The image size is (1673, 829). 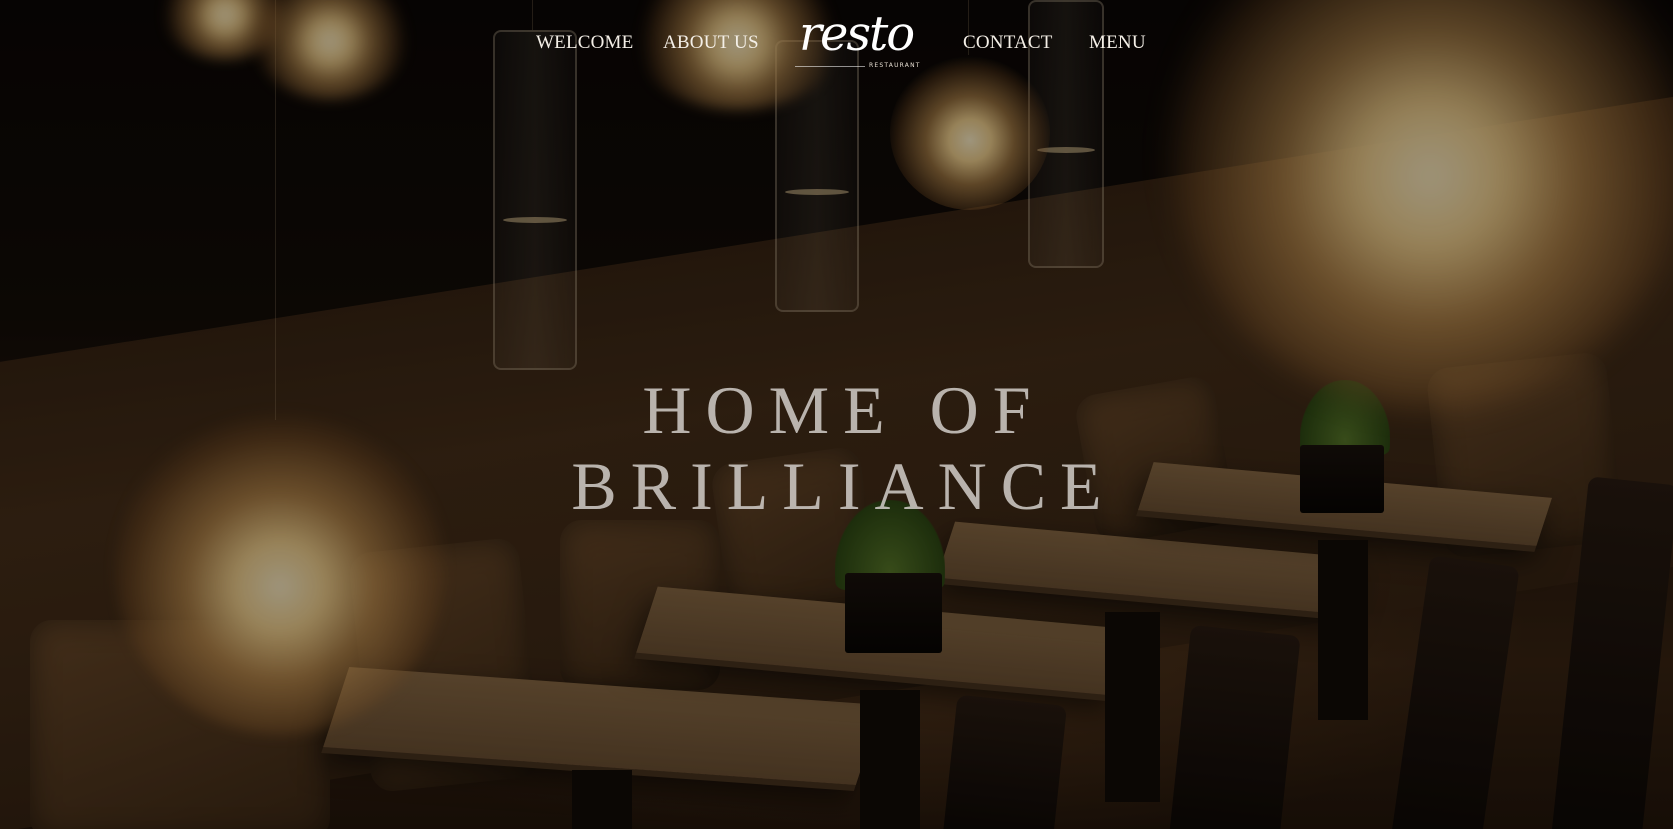 I want to click on logo-wordmark: resto, so click(x=857, y=34).